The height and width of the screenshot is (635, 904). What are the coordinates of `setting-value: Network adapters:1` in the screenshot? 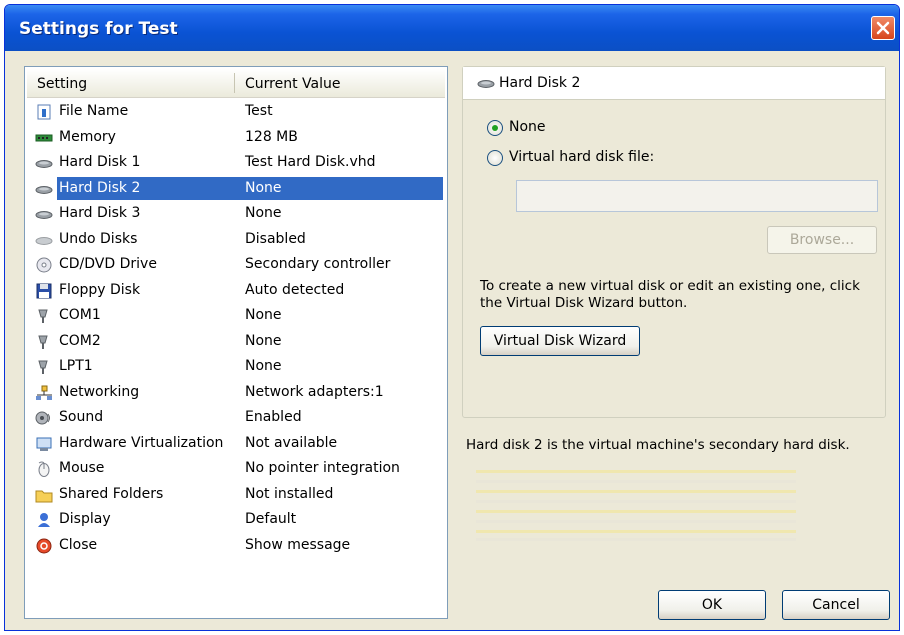 It's located at (314, 391).